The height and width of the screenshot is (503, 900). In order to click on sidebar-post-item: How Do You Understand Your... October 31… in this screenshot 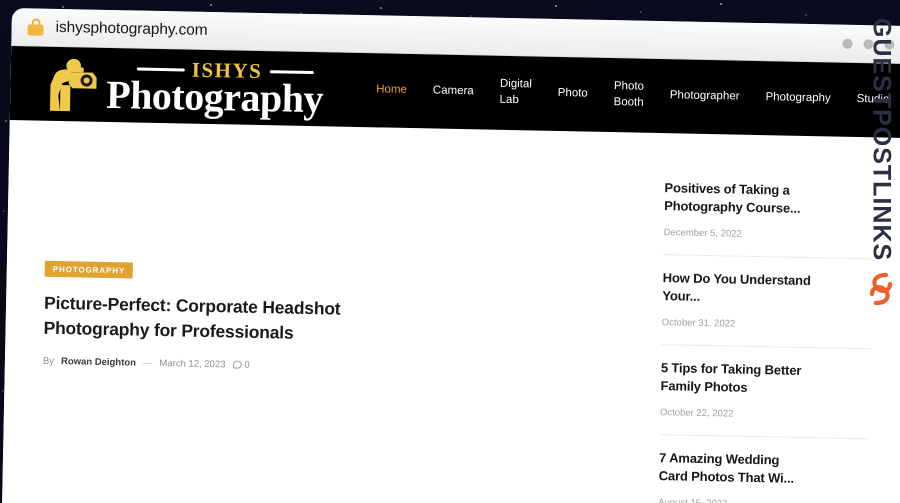, I will do `click(767, 302)`.